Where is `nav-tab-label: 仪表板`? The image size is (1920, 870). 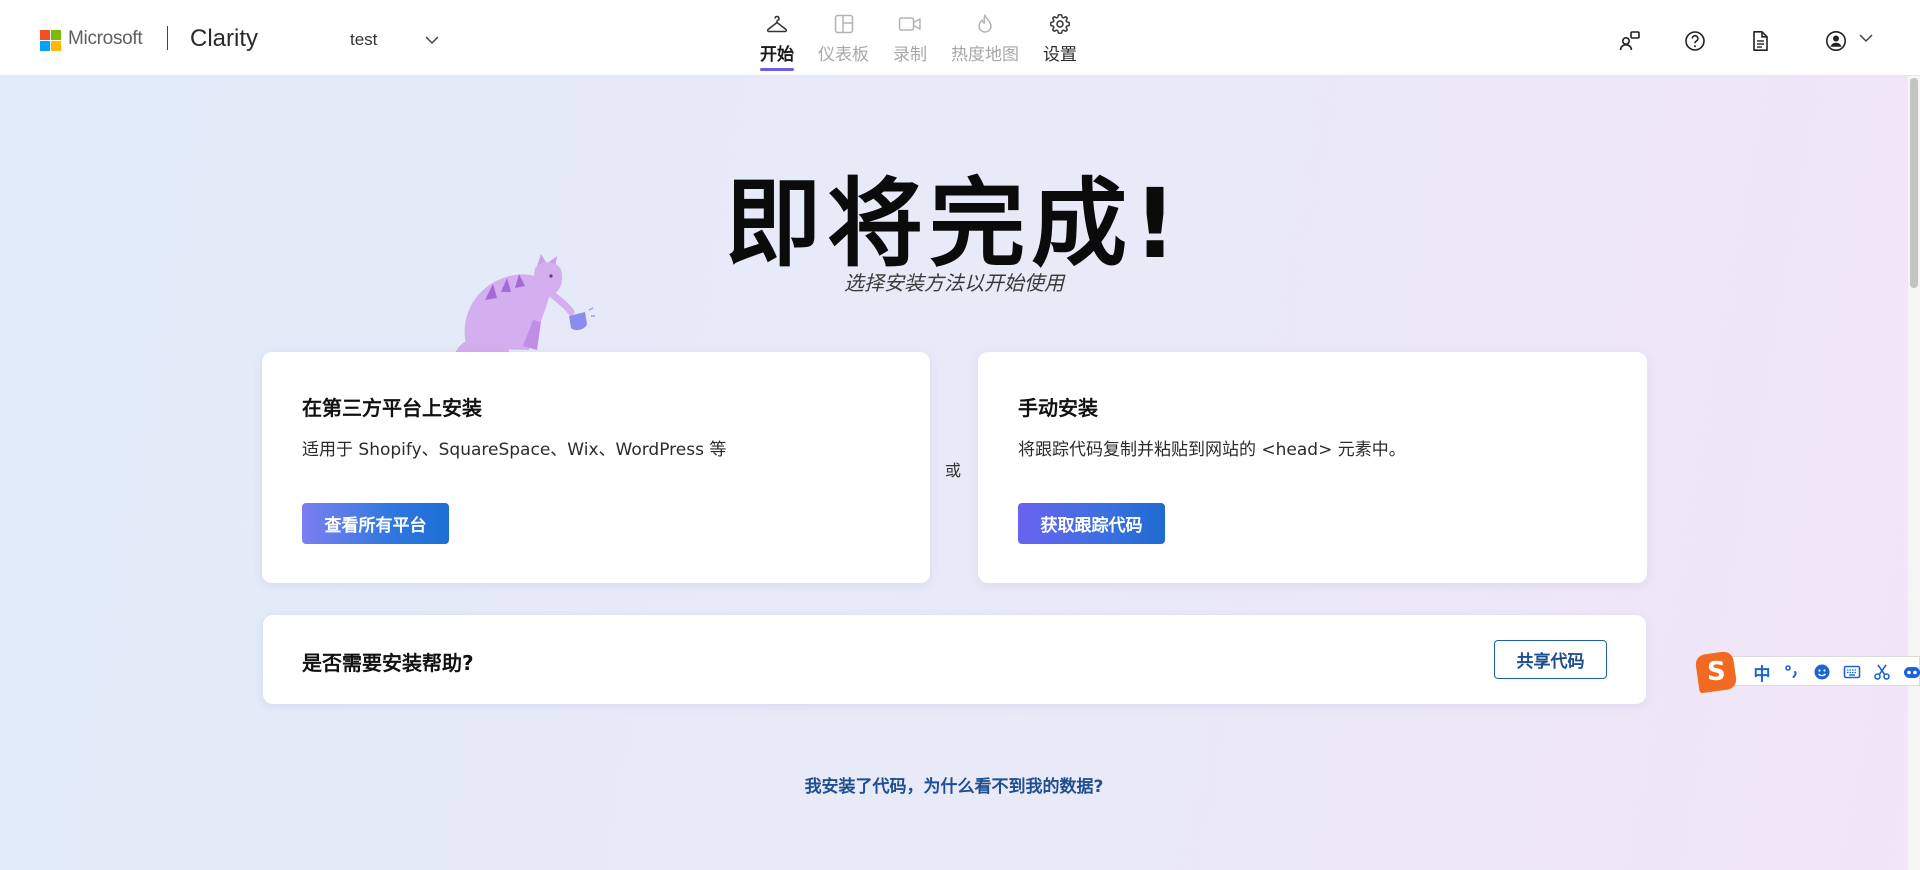 nav-tab-label: 仪表板 is located at coordinates (843, 55).